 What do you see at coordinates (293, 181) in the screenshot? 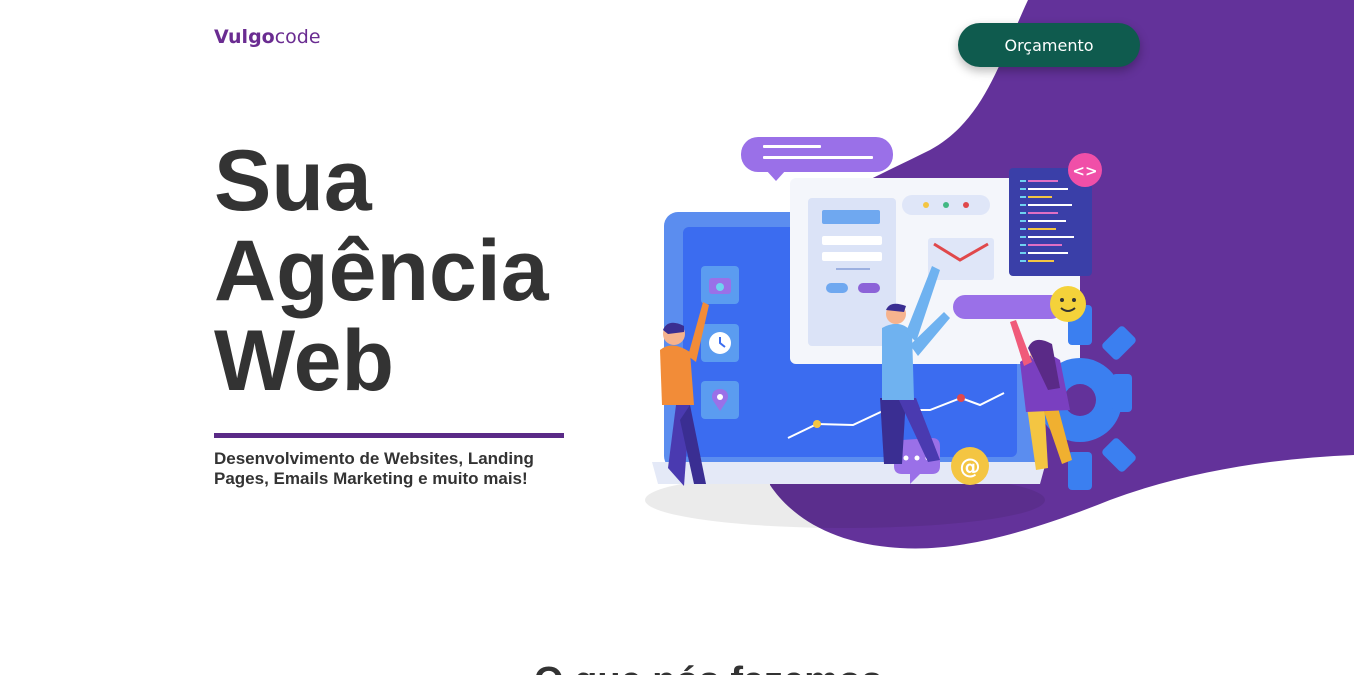
I see `hero-title-line-1: Sua` at bounding box center [293, 181].